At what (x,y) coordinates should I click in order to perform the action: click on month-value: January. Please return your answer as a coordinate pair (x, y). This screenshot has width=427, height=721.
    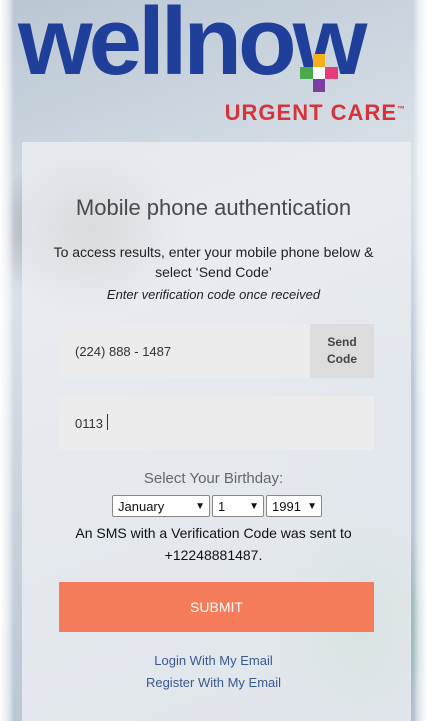
    Looking at the image, I should click on (141, 506).